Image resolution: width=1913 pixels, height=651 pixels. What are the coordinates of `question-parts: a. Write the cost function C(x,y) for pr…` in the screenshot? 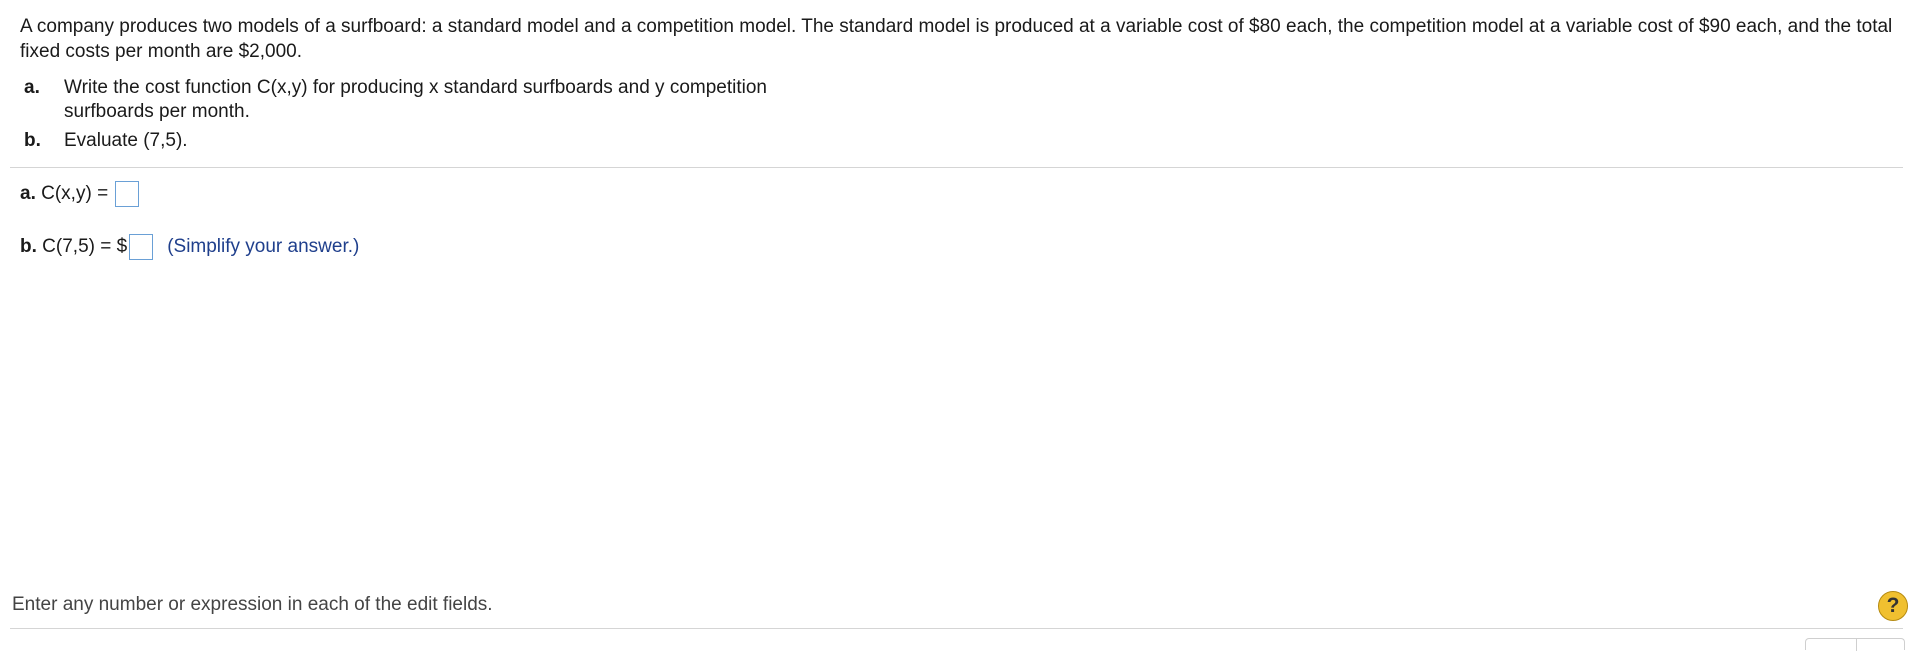 It's located at (414, 117).